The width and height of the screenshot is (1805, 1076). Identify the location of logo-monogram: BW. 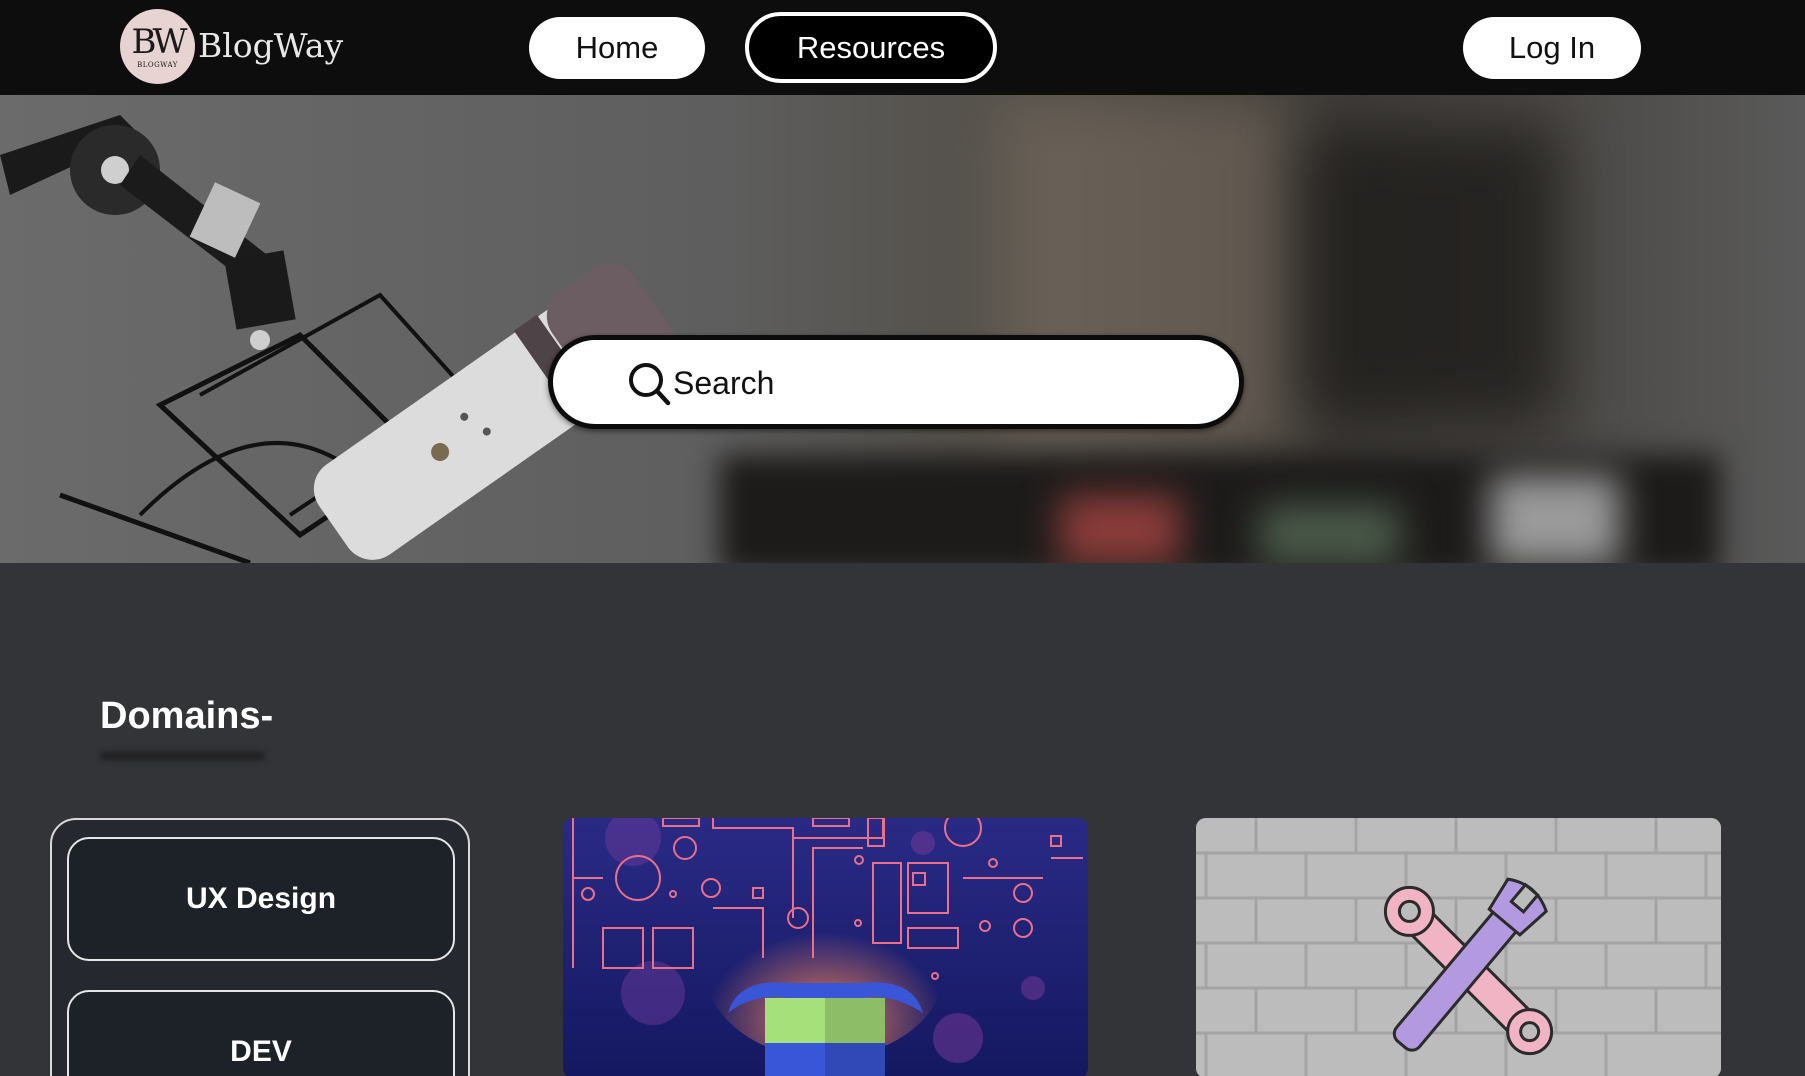
(159, 41).